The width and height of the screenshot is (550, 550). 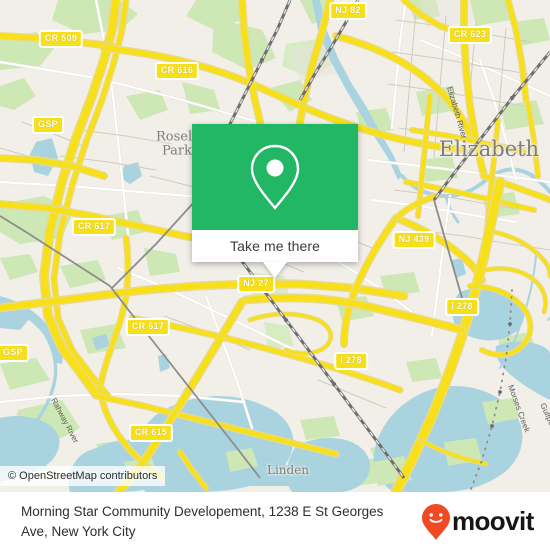 I want to click on road-shield-cr-509: CR 509, so click(x=61, y=39).